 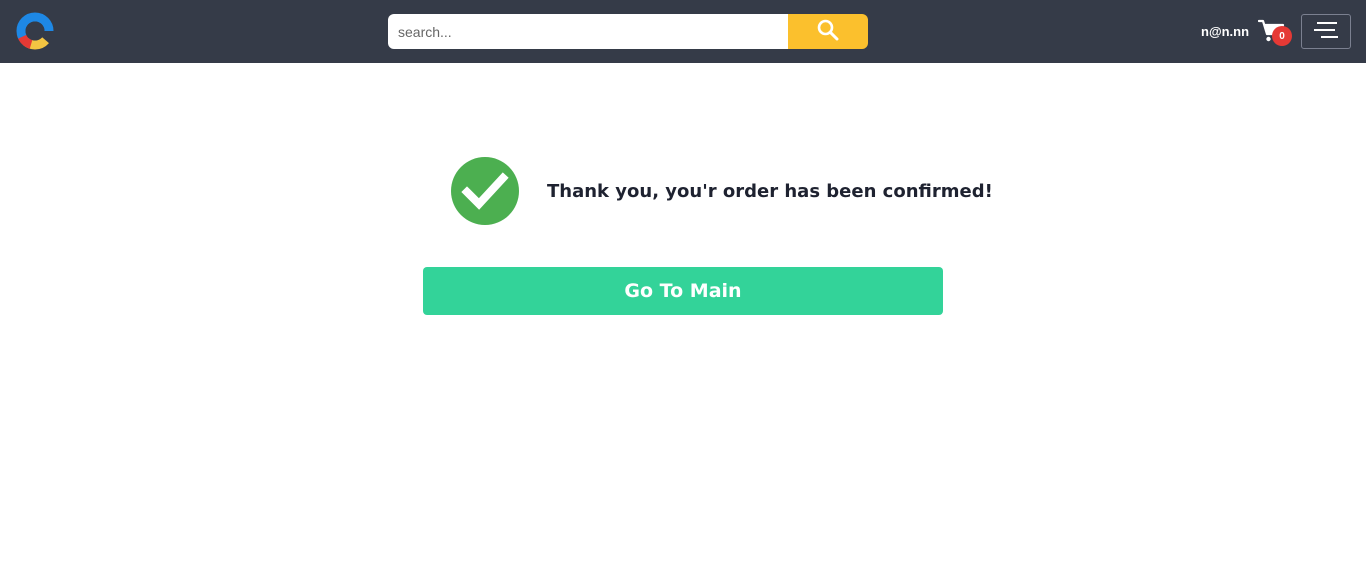 I want to click on menu-button, so click(x=1326, y=31).